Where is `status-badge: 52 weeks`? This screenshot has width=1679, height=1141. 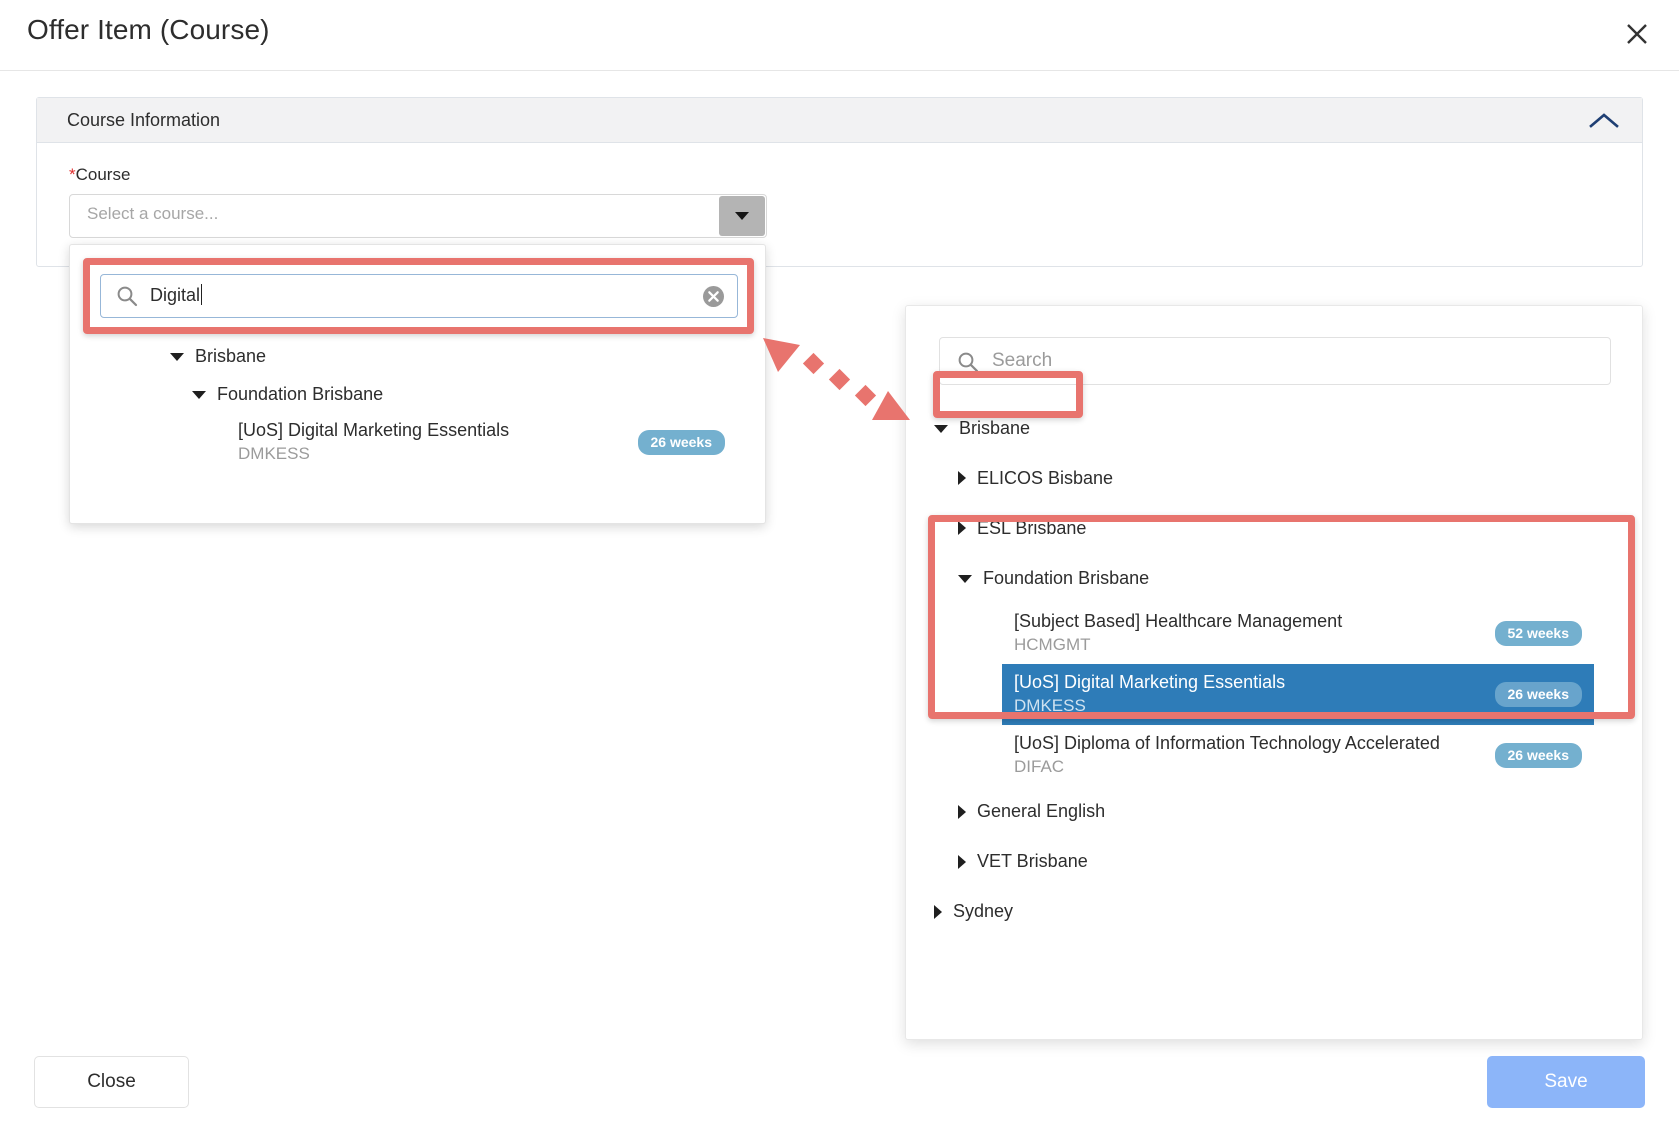
status-badge: 52 weeks is located at coordinates (1538, 633).